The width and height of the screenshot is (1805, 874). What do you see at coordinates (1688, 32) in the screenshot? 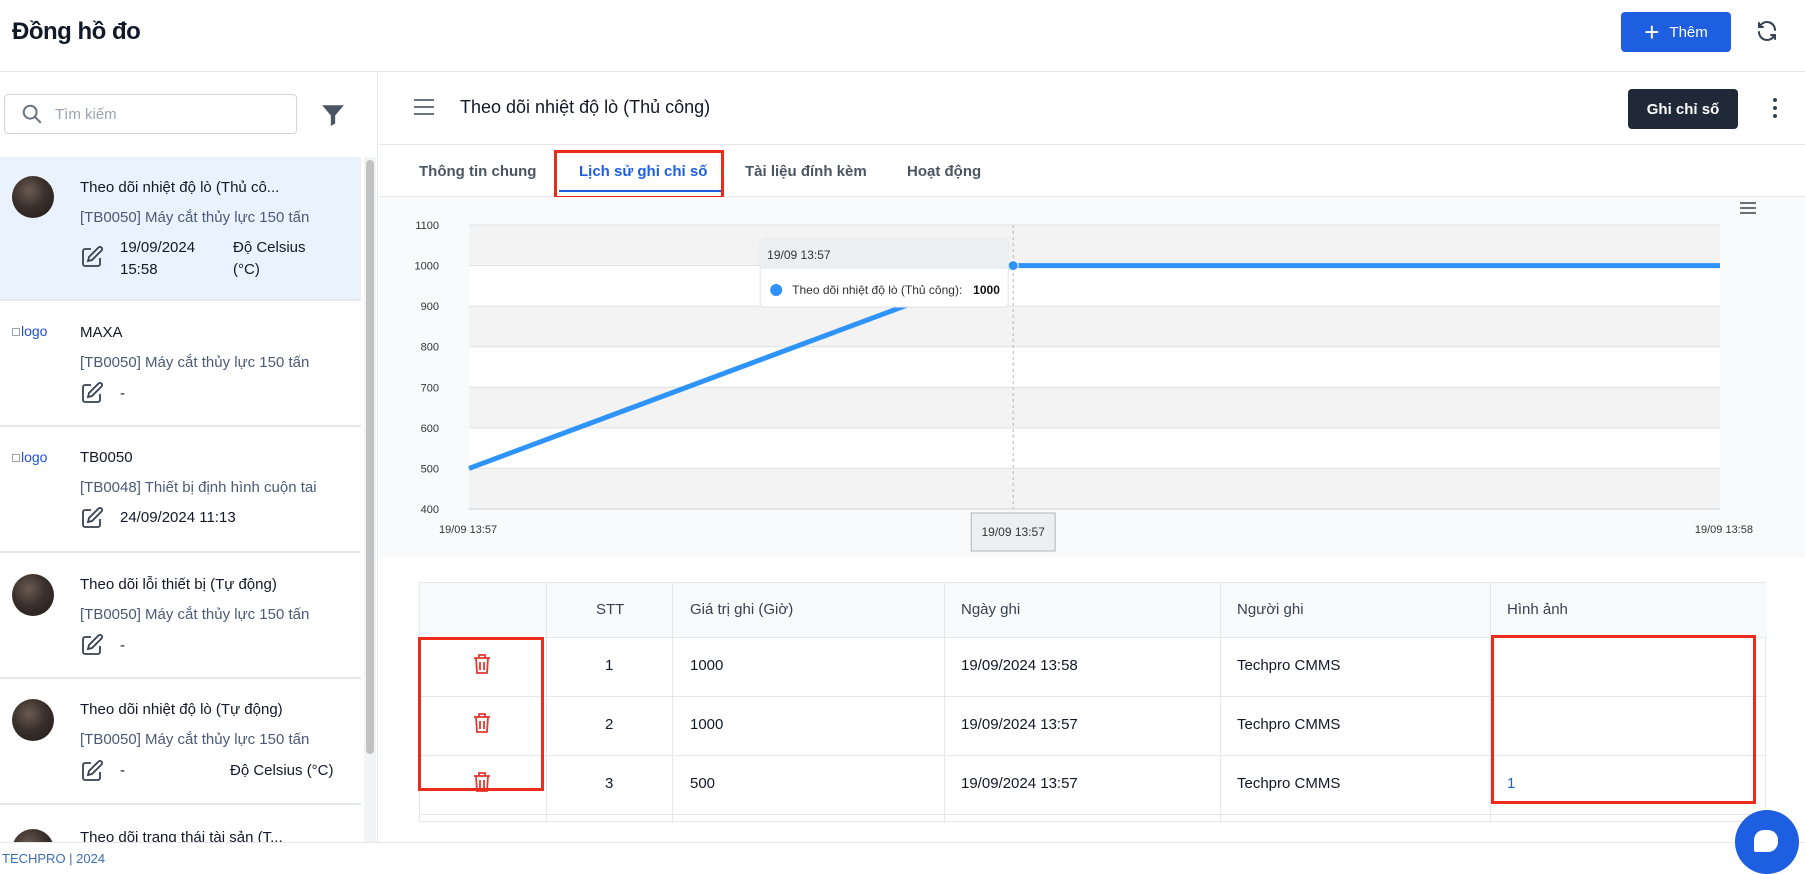
I see `add-button-label: Thêm` at bounding box center [1688, 32].